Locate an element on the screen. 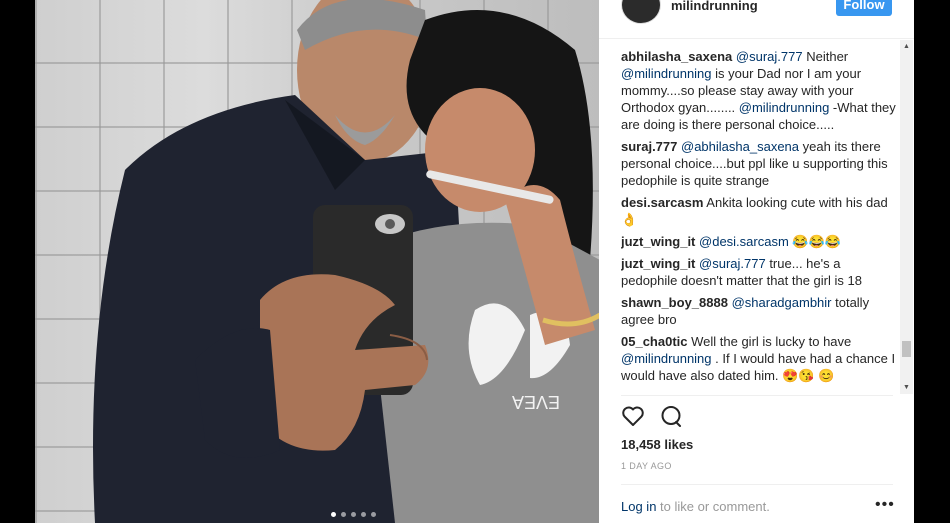 The height and width of the screenshot is (523, 950). login-prompt: Log in to like or comment. is located at coordinates (695, 506).